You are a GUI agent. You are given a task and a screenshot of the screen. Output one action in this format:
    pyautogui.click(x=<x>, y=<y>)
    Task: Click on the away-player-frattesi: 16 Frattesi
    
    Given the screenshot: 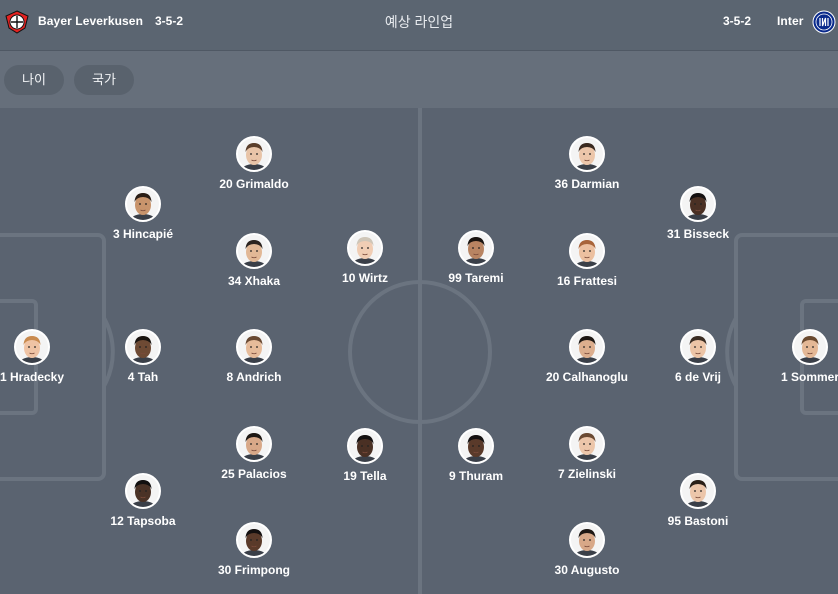 What is the action you would take?
    pyautogui.click(x=587, y=260)
    